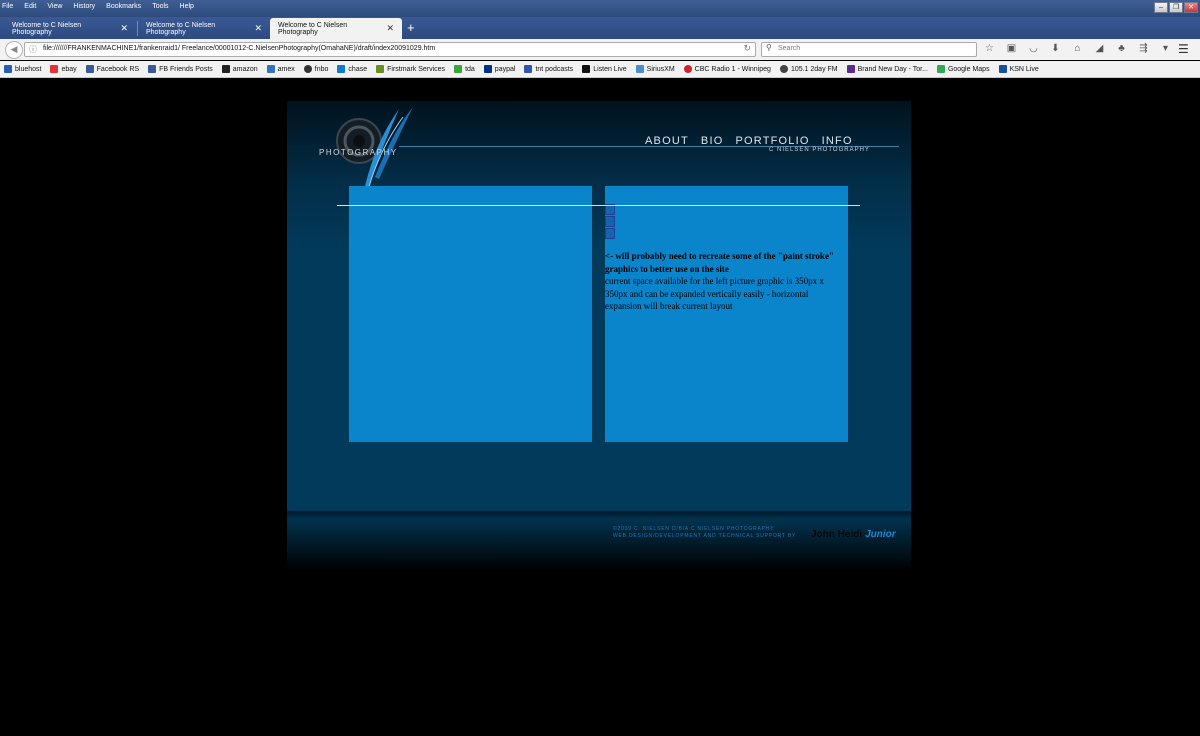 Image resolution: width=1200 pixels, height=736 pixels. I want to click on bookmark-item: CBC Radio 1 - Winnipeg, so click(727, 69).